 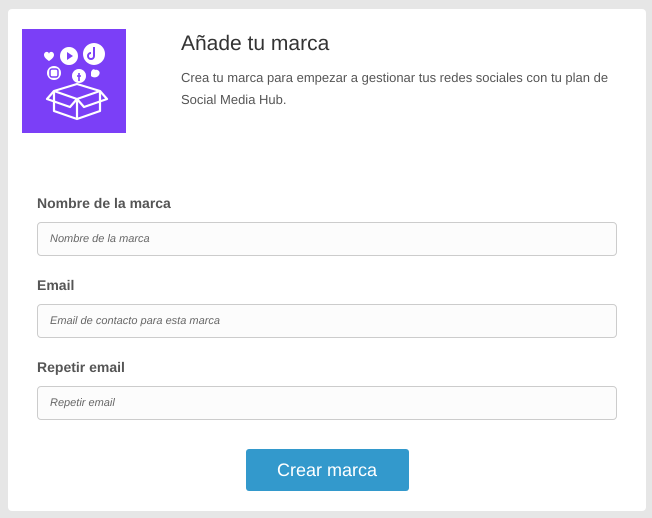 What do you see at coordinates (55, 285) in the screenshot?
I see `field-label: Email` at bounding box center [55, 285].